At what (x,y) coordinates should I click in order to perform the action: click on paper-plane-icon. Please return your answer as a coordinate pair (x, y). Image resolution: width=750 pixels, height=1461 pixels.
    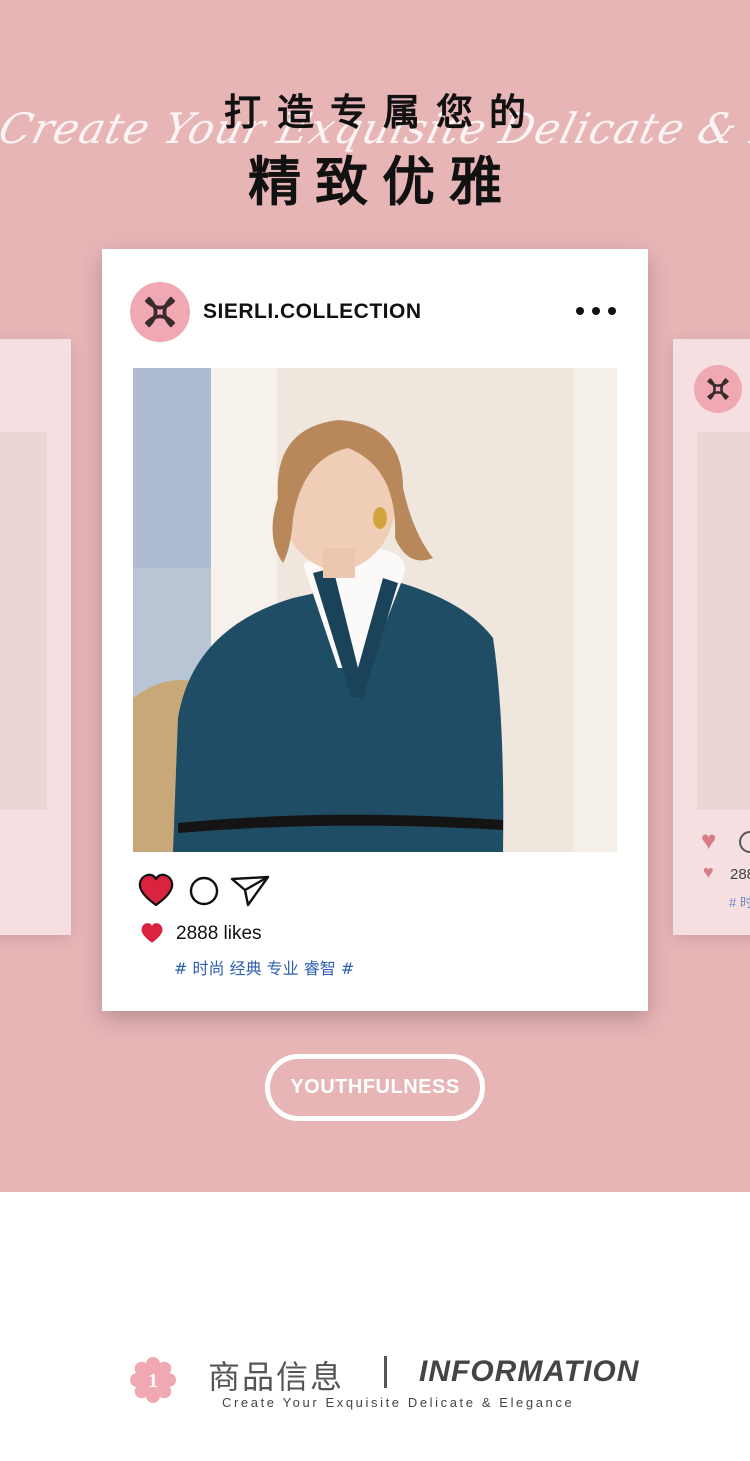
    Looking at the image, I should click on (250, 891).